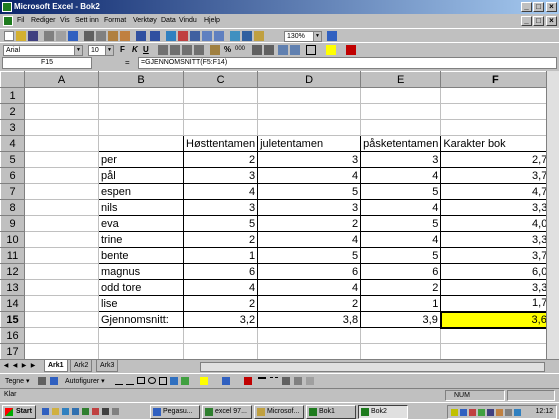  I want to click on header-cell: juletentamen, so click(309, 143).